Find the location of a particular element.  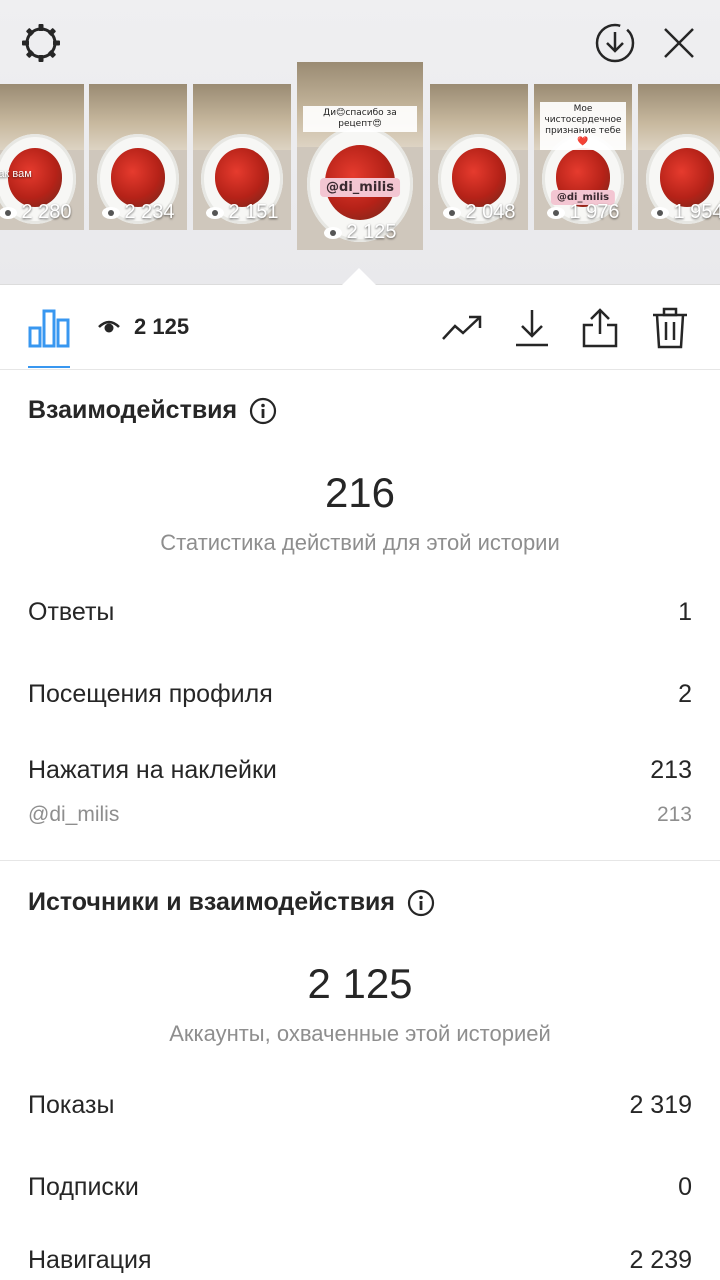

tab-insights is located at coordinates (49, 328).